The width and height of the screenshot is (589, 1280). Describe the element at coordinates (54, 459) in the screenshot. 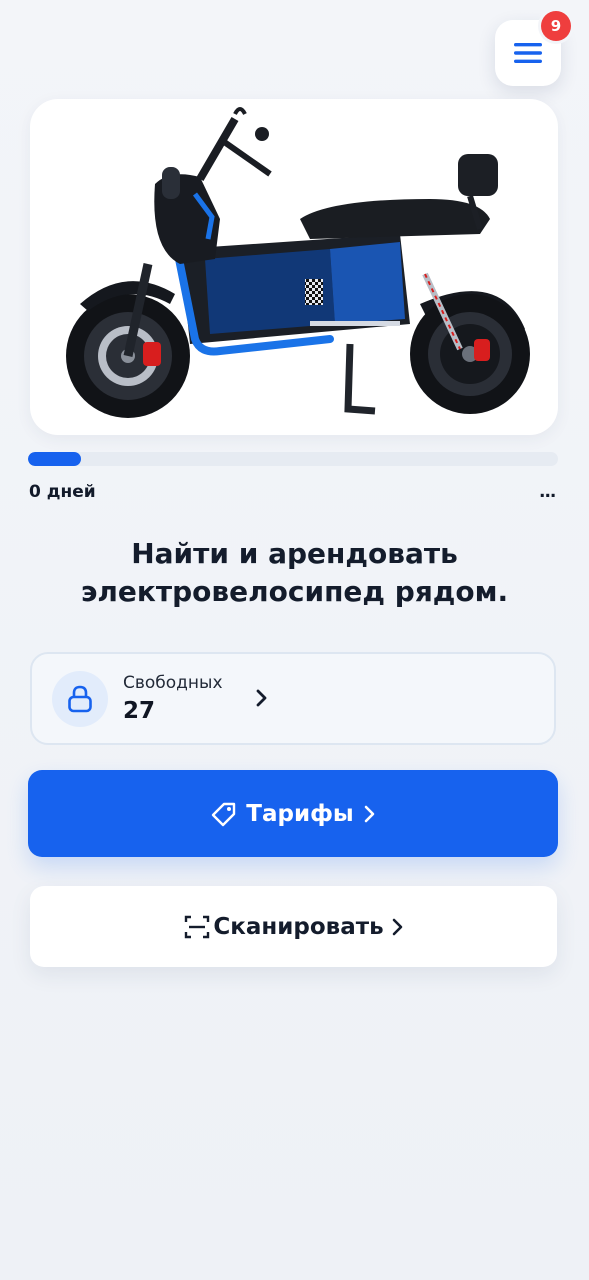

I see `progress-fill` at that location.